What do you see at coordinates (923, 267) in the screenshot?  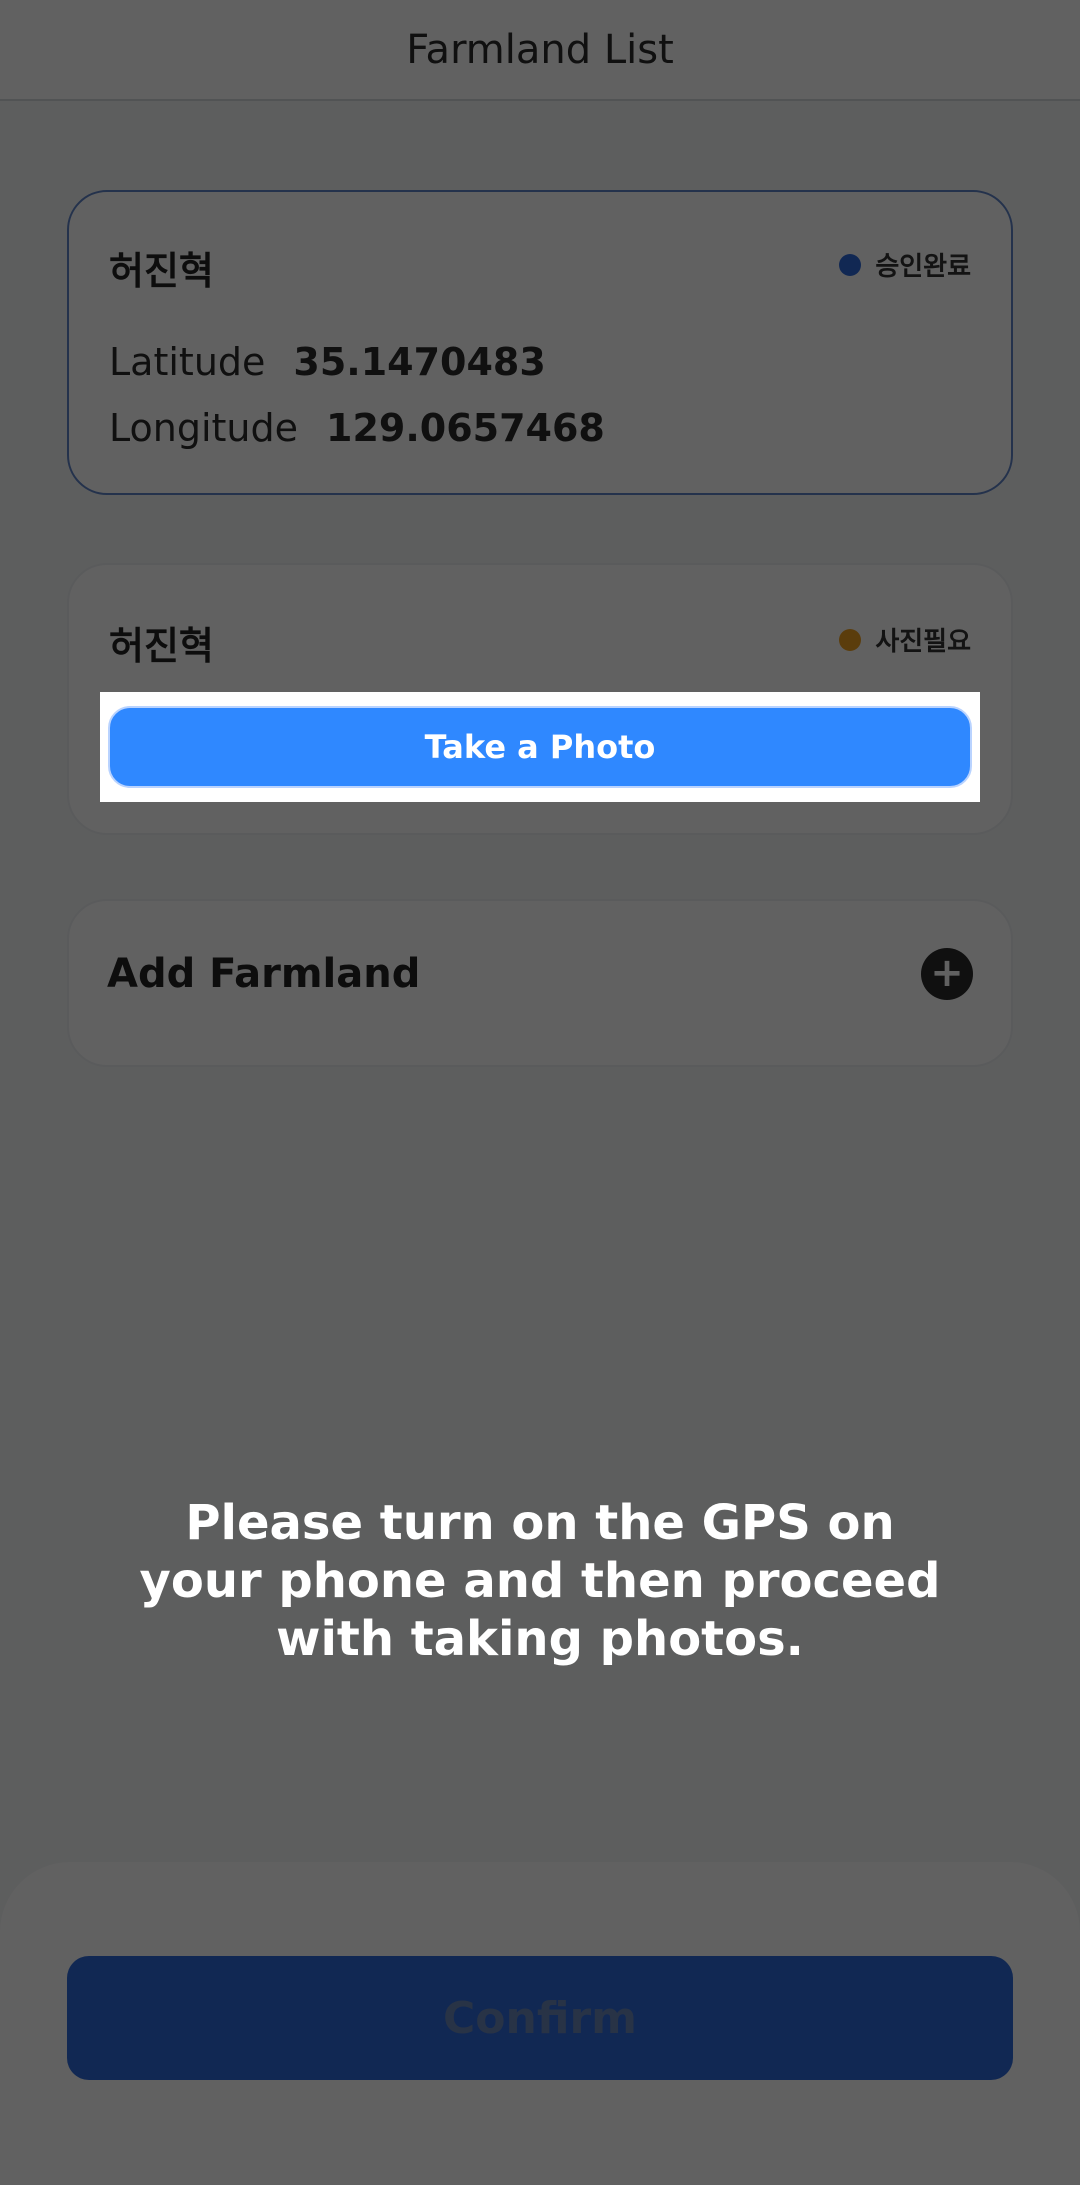 I see `status-label: 승인완료` at bounding box center [923, 267].